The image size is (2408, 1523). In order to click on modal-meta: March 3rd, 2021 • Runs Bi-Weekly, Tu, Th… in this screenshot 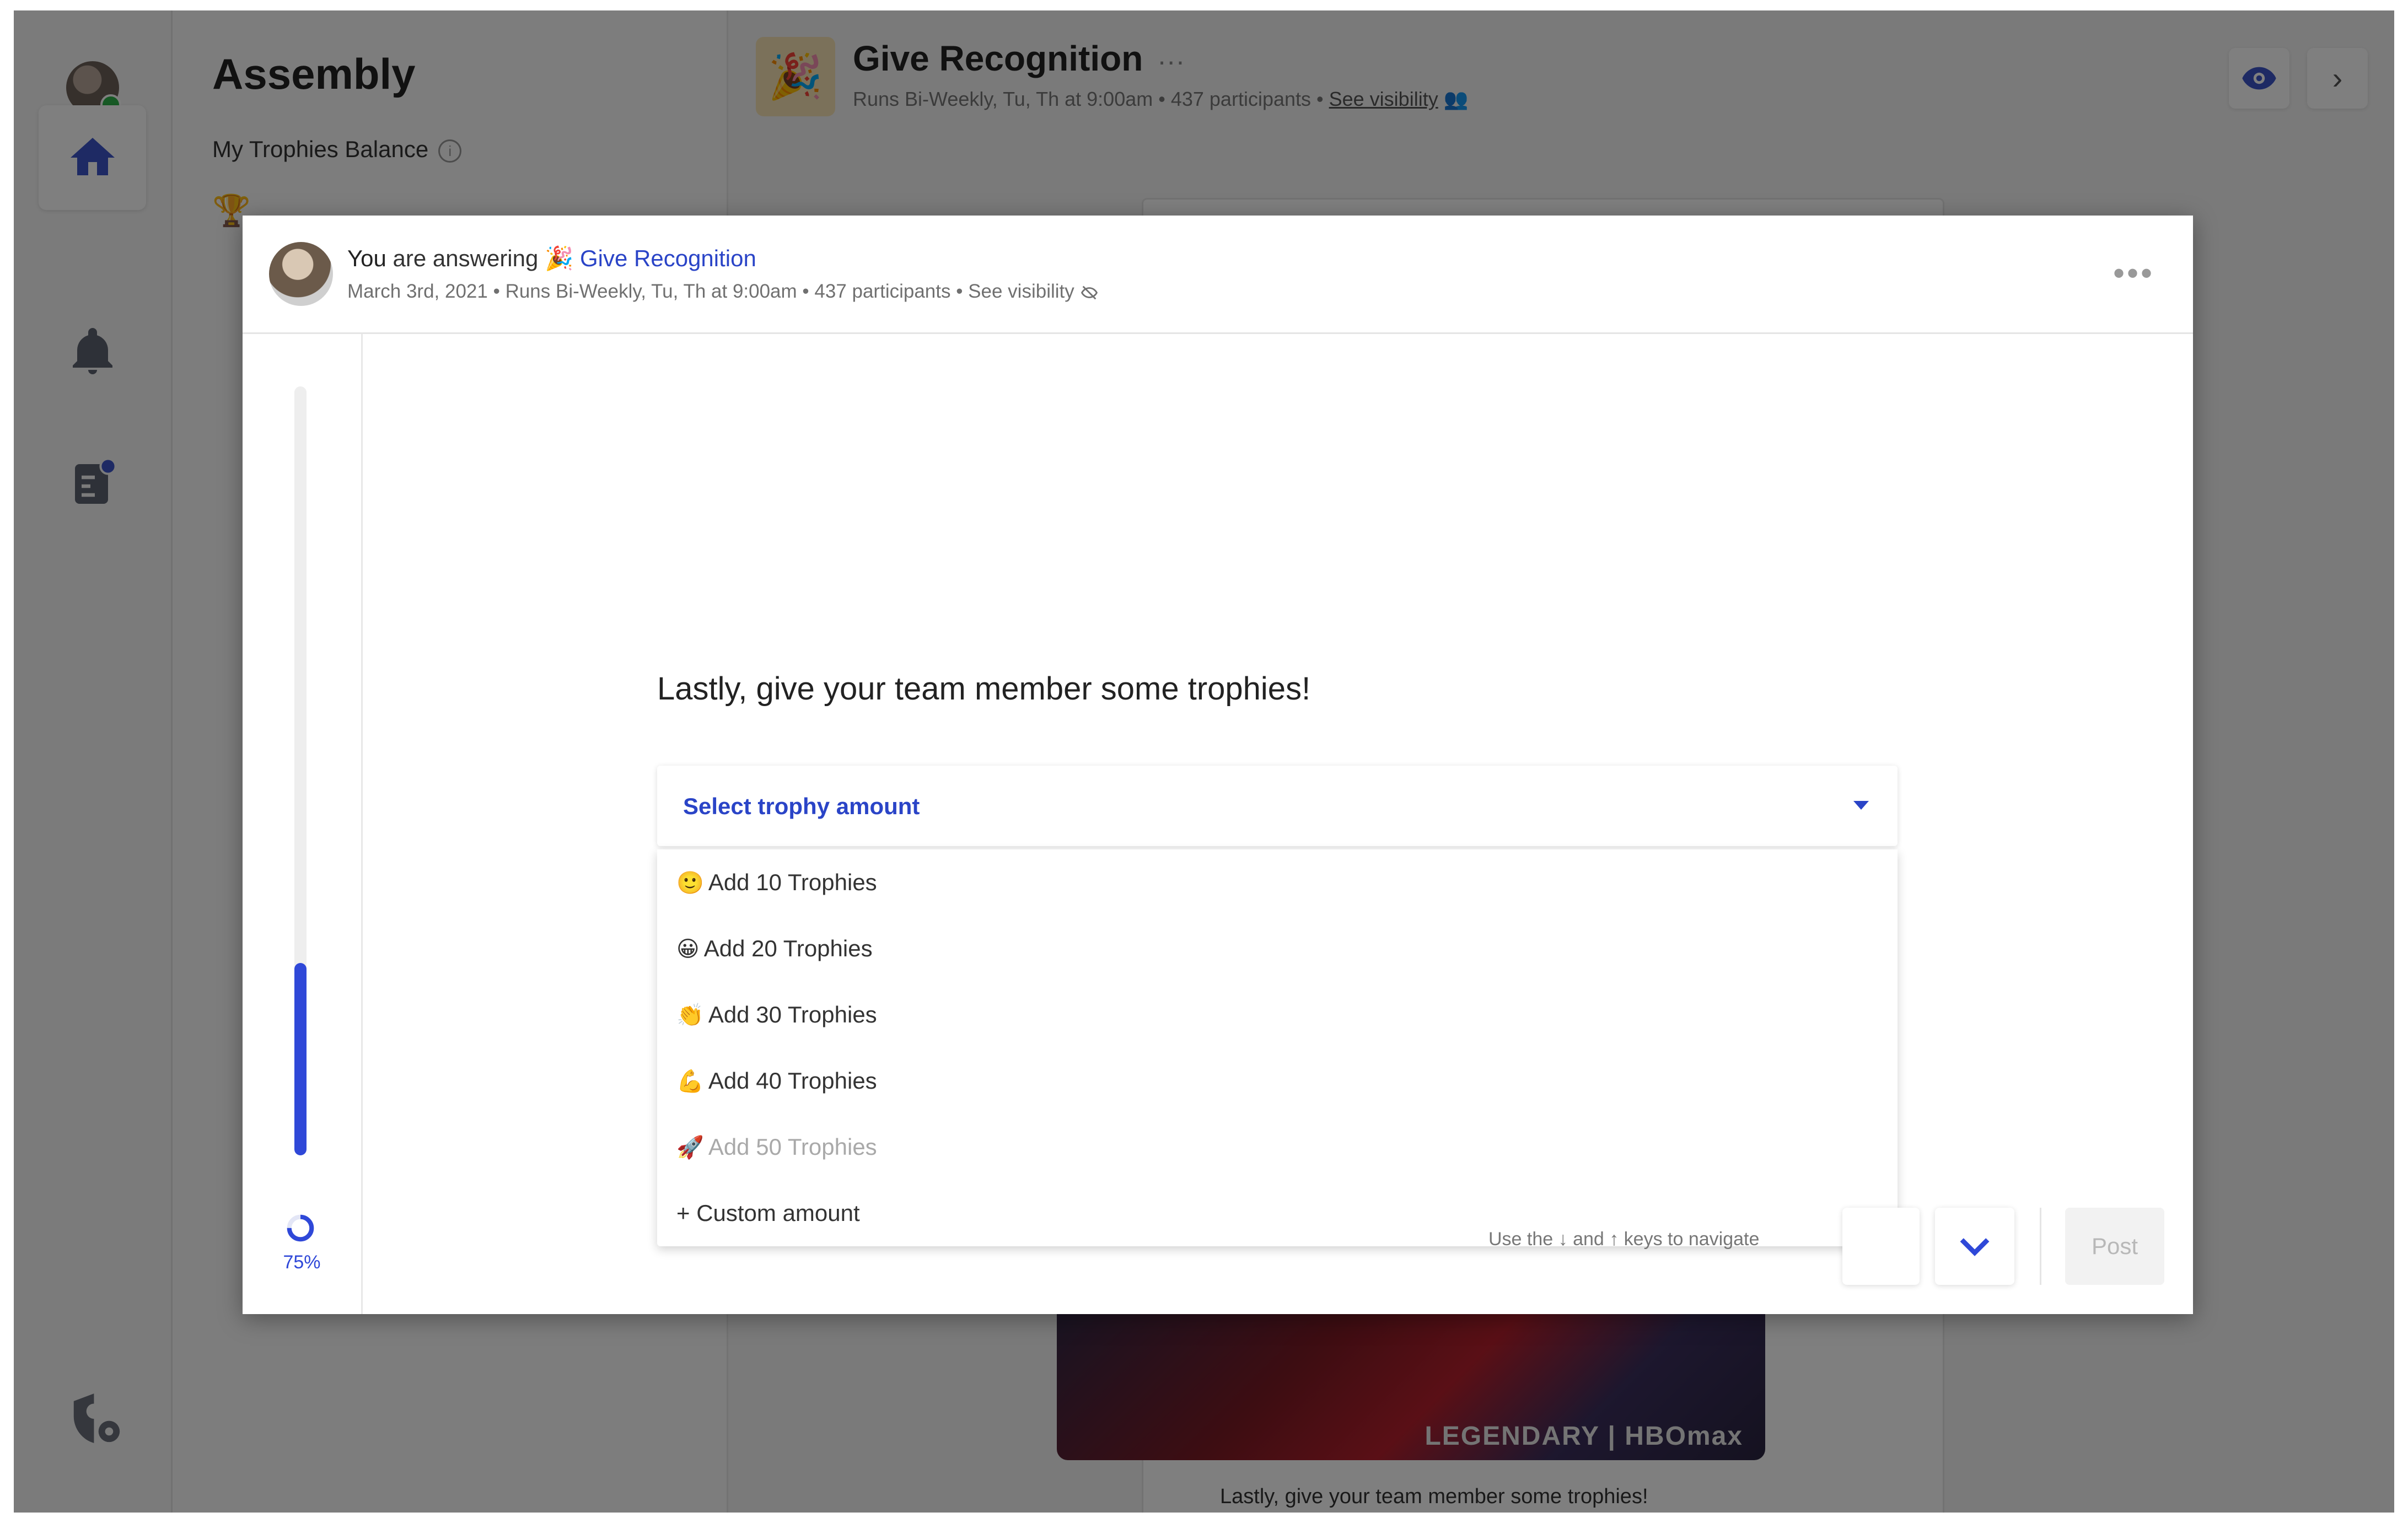, I will do `click(723, 292)`.